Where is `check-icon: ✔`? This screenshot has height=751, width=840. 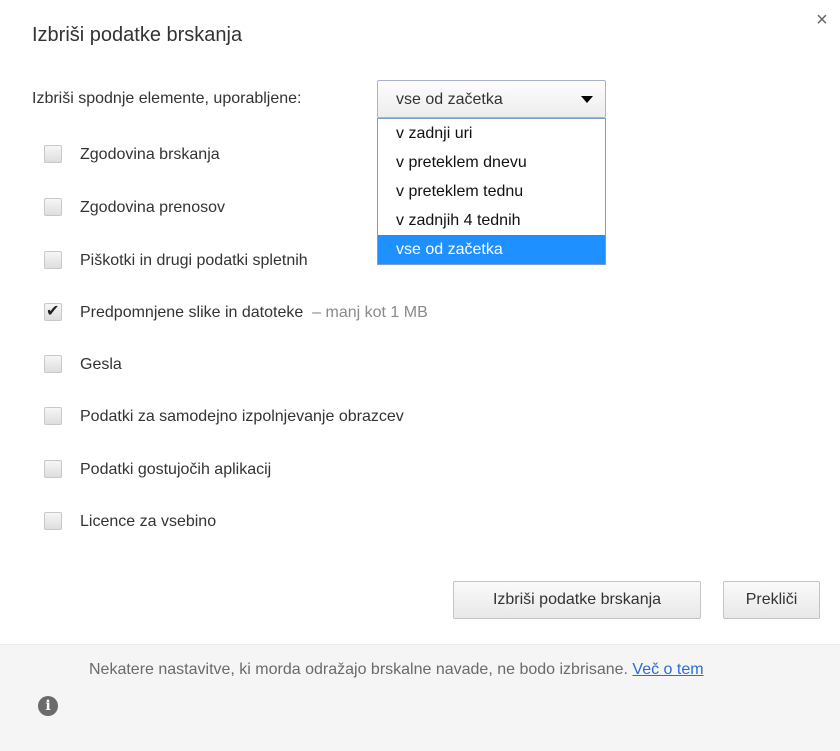 check-icon: ✔ is located at coordinates (53, 311).